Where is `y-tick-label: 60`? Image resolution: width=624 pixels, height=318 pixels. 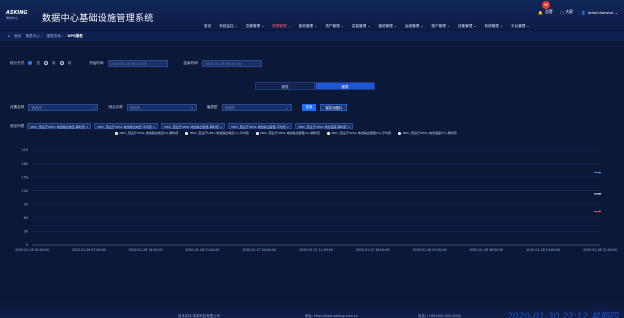
y-tick-label: 60 is located at coordinates (26, 218).